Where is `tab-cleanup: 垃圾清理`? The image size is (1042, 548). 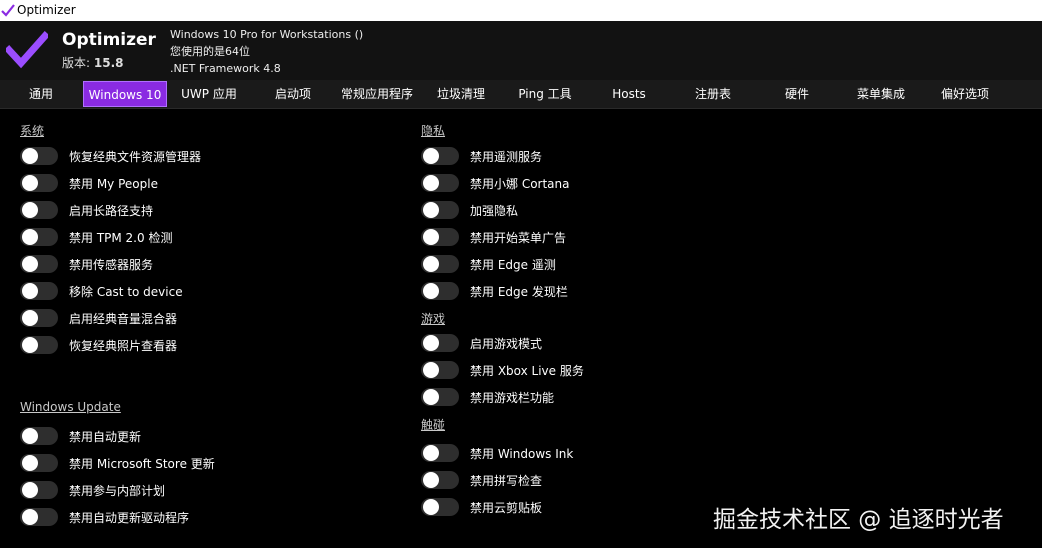
tab-cleanup: 垃圾清理 is located at coordinates (461, 94).